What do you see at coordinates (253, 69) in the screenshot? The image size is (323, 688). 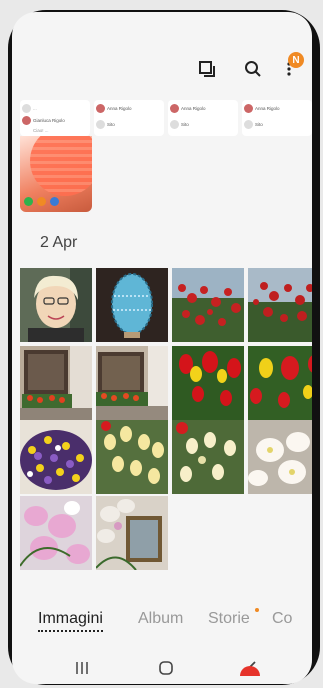 I see `search-icon` at bounding box center [253, 69].